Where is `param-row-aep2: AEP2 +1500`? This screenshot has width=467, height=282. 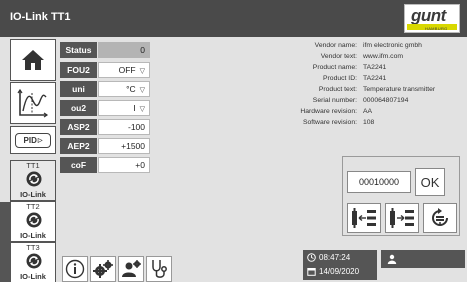 param-row-aep2: AEP2 +1500 is located at coordinates (105, 146).